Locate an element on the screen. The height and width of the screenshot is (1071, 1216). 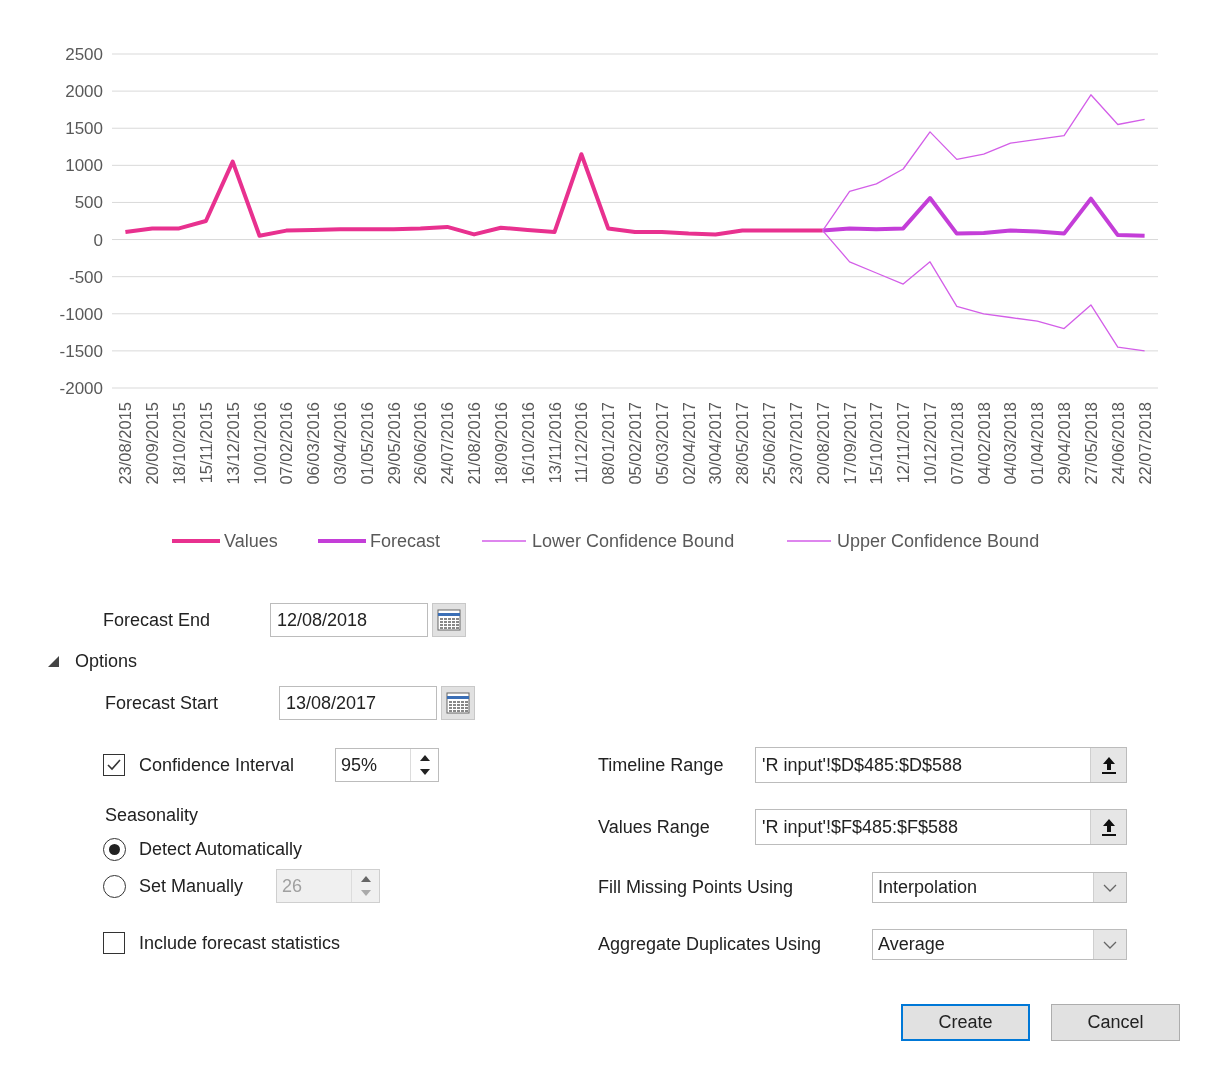
x-axis-label: 20/09/2015 is located at coordinates (152, 443).